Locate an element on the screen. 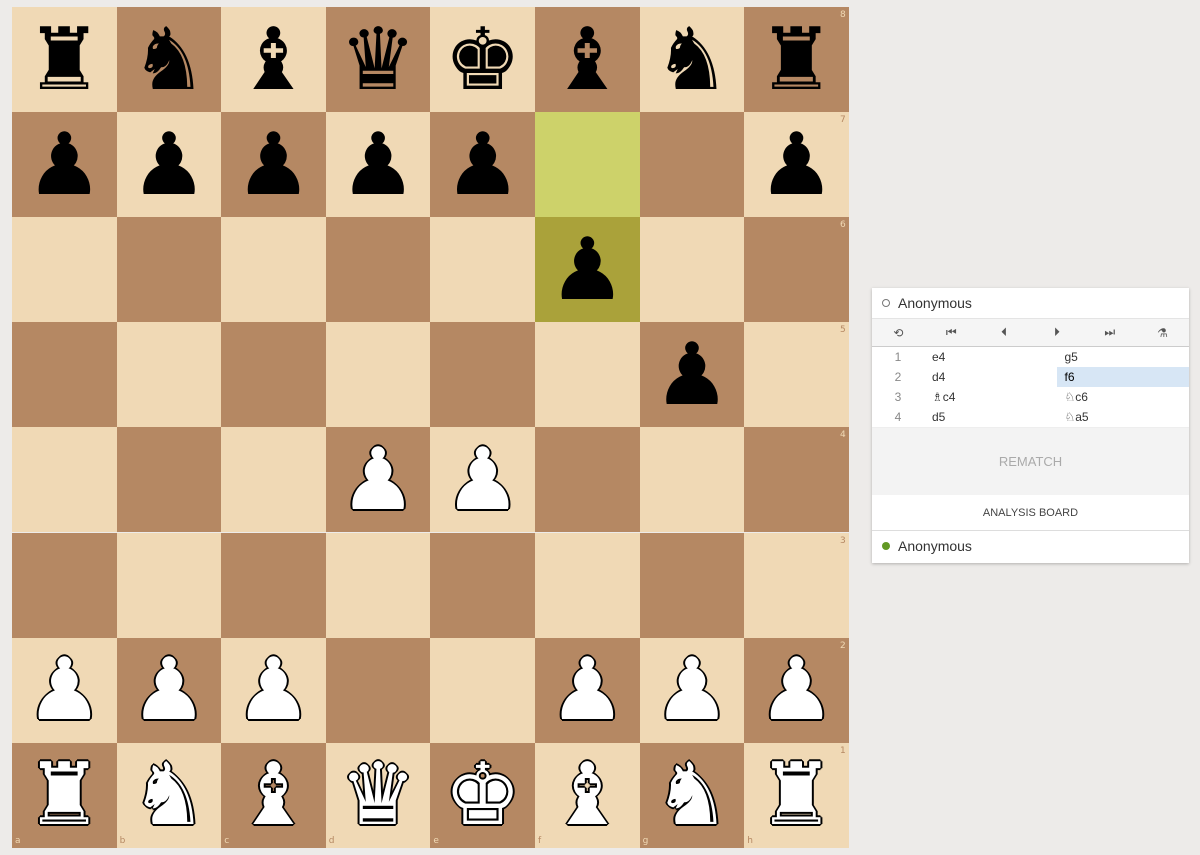 Image resolution: width=1200 pixels, height=855 pixels. analysis-board-button: ANALYSIS BOARD is located at coordinates (1030, 513).